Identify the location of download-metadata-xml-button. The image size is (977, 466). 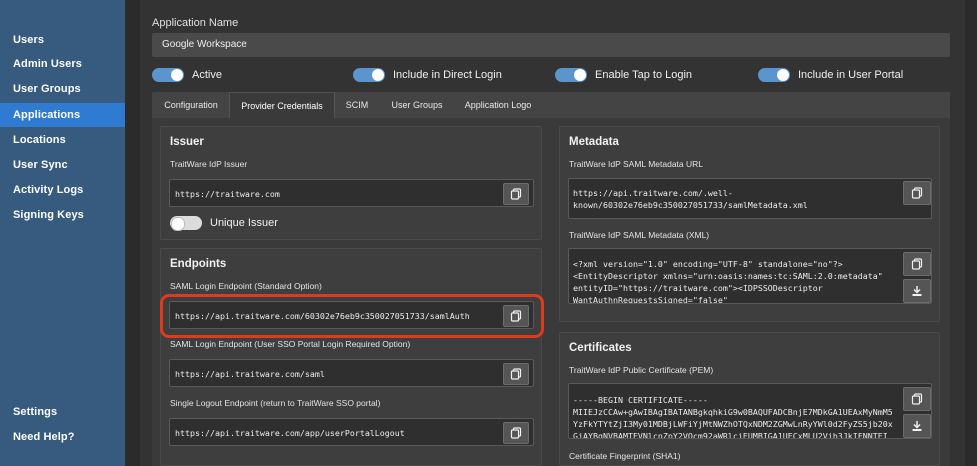
(917, 291).